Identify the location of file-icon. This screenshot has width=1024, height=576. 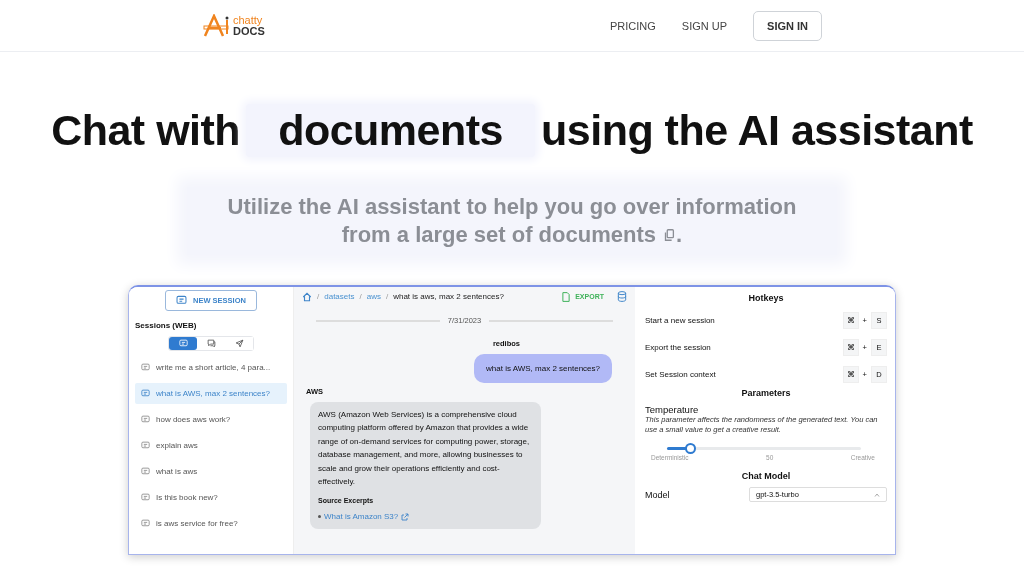
(566, 296).